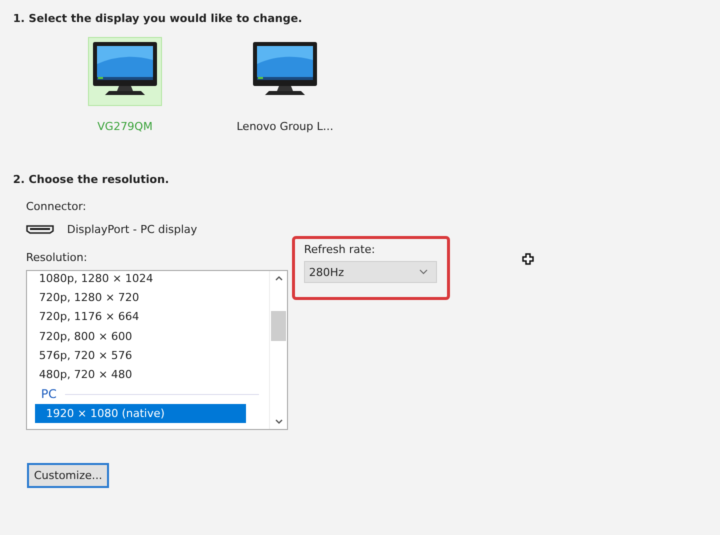  I want to click on resolution-option: 576p, 720 × 576, so click(138, 355).